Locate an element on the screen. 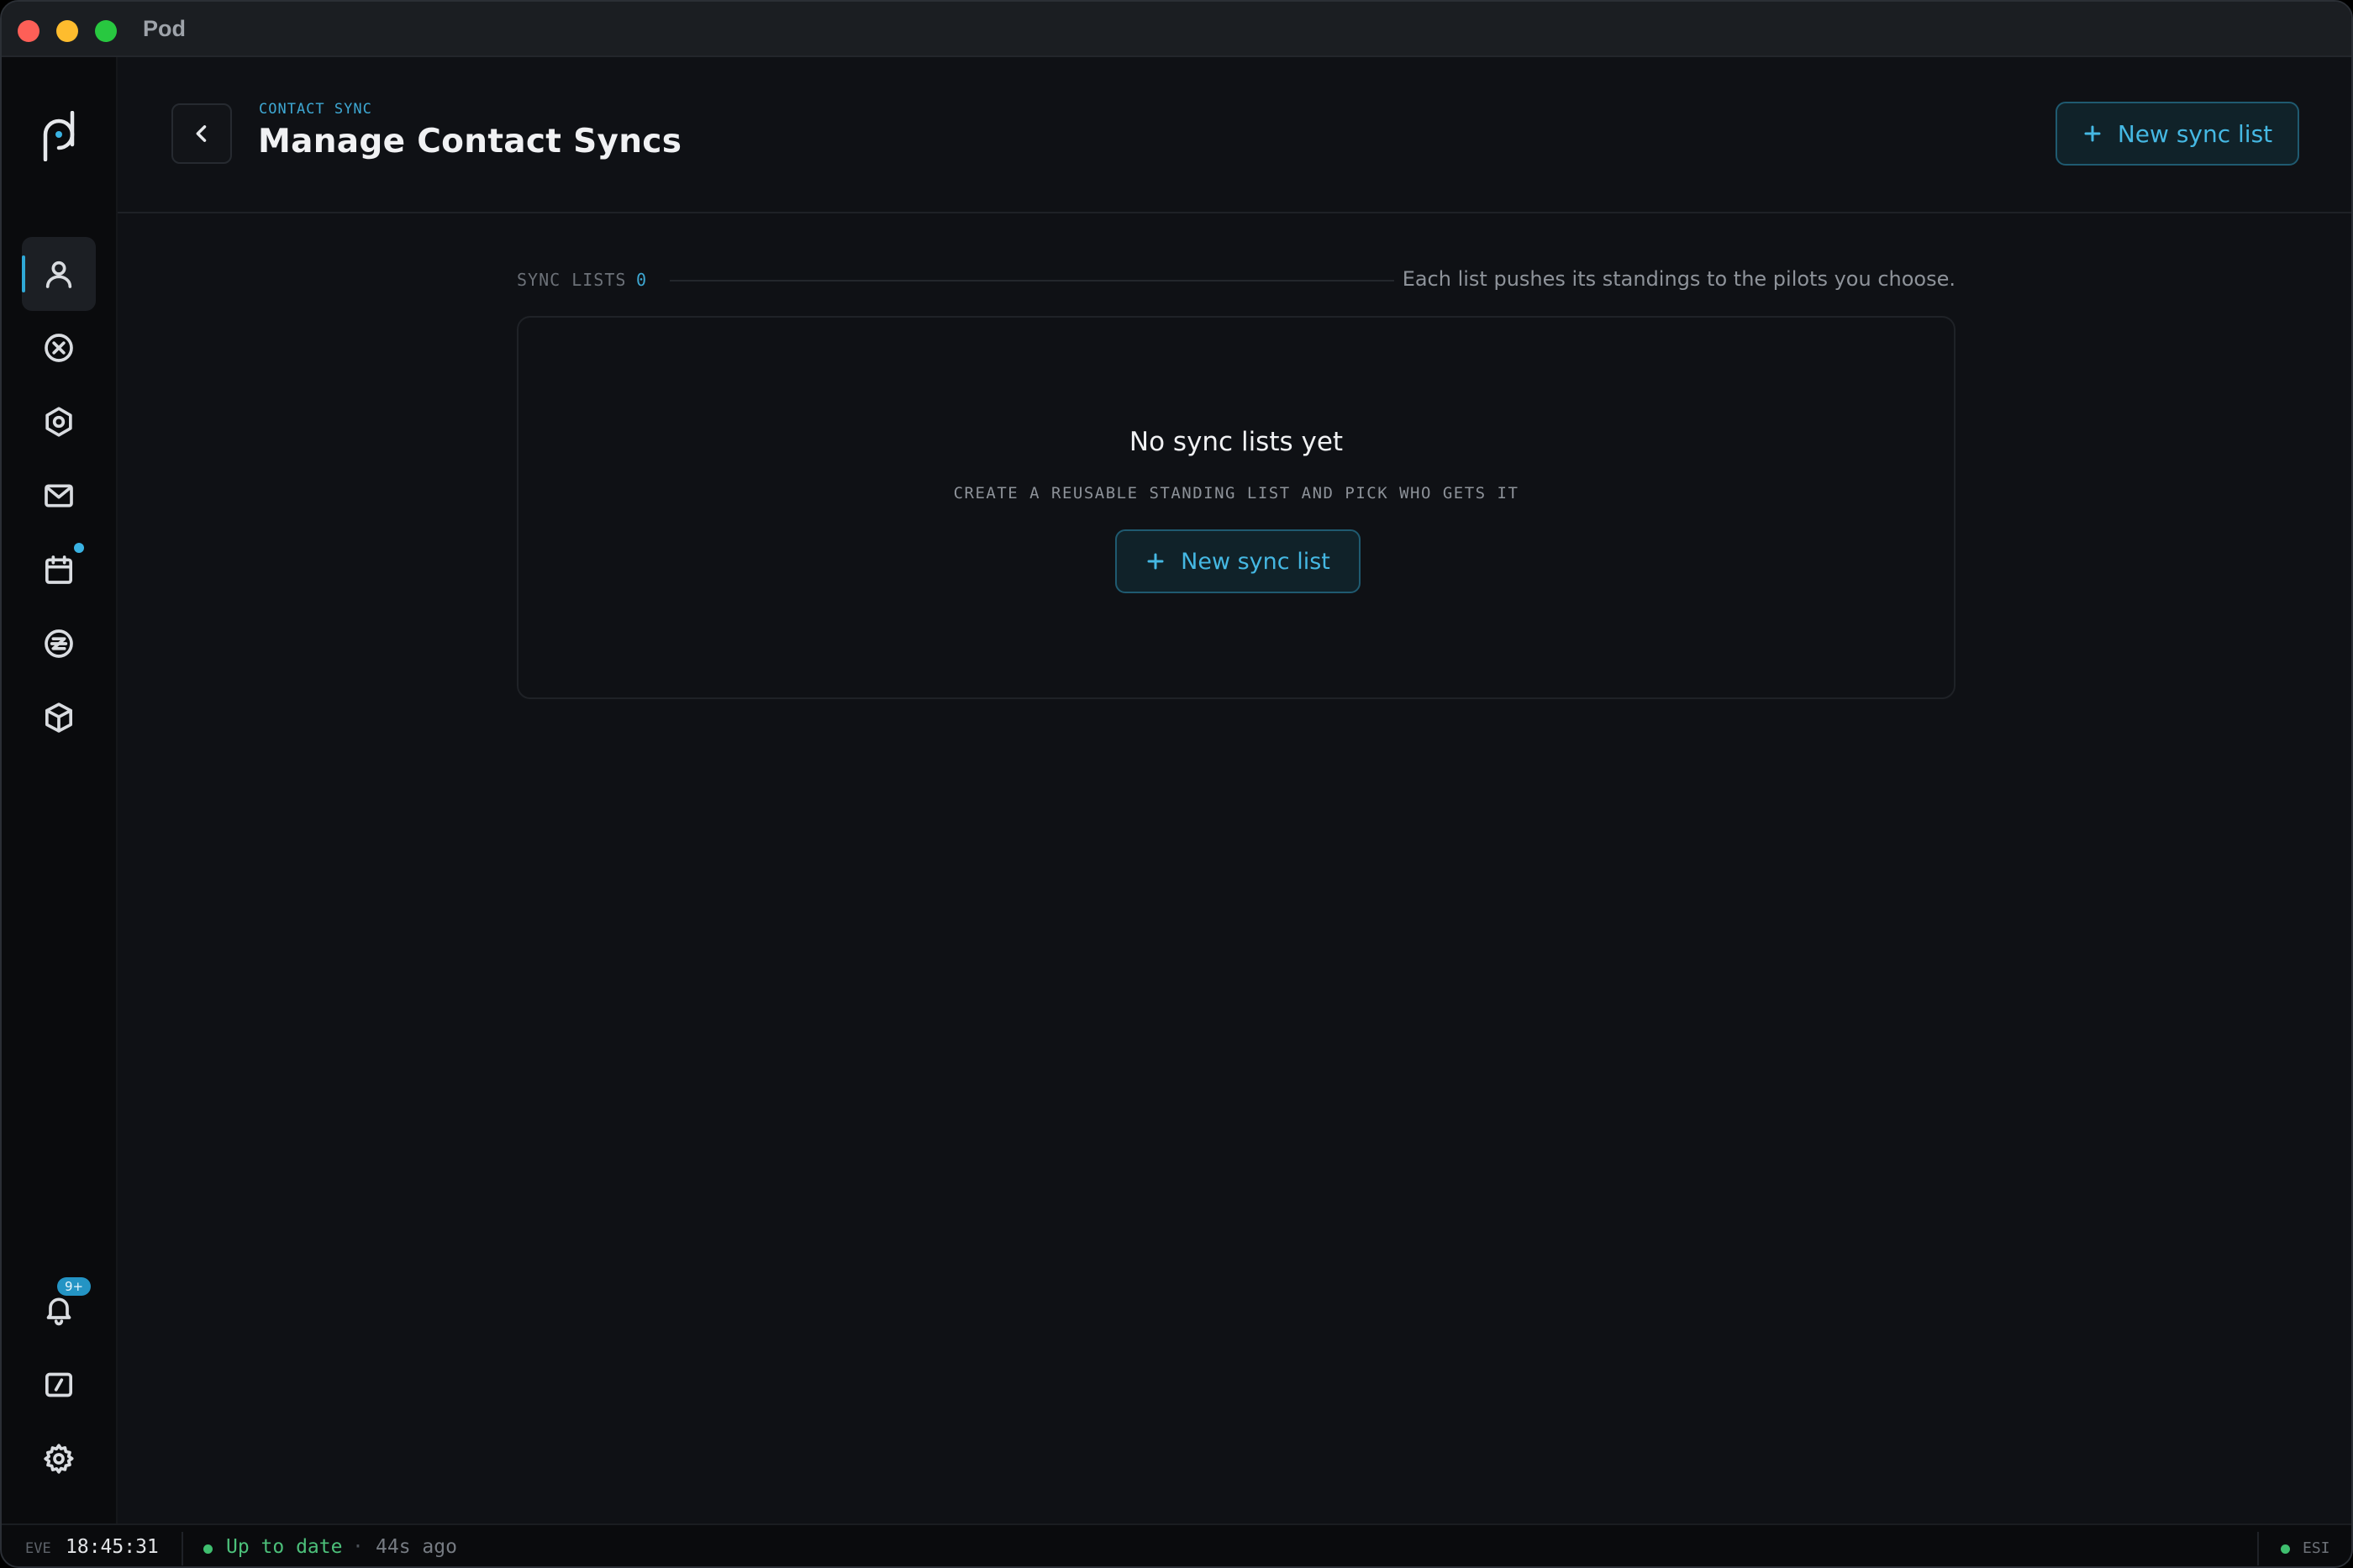 This screenshot has width=2353, height=1568. chevron-left-icon is located at coordinates (201, 134).